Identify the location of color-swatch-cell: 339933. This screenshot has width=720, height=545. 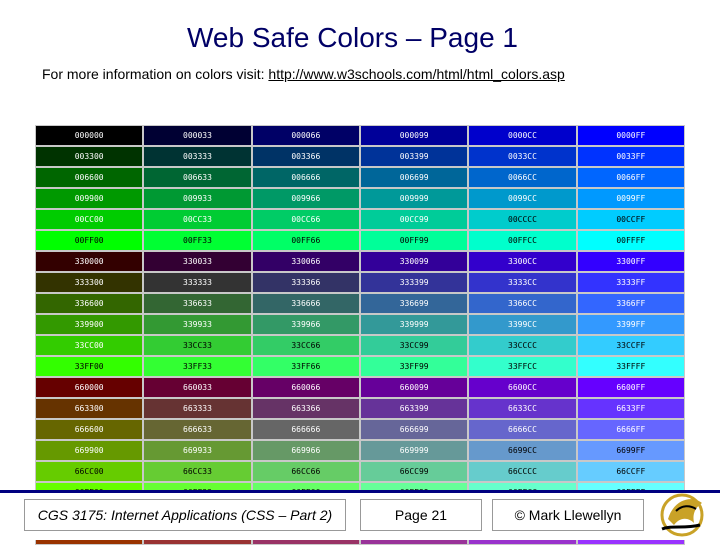
(197, 324).